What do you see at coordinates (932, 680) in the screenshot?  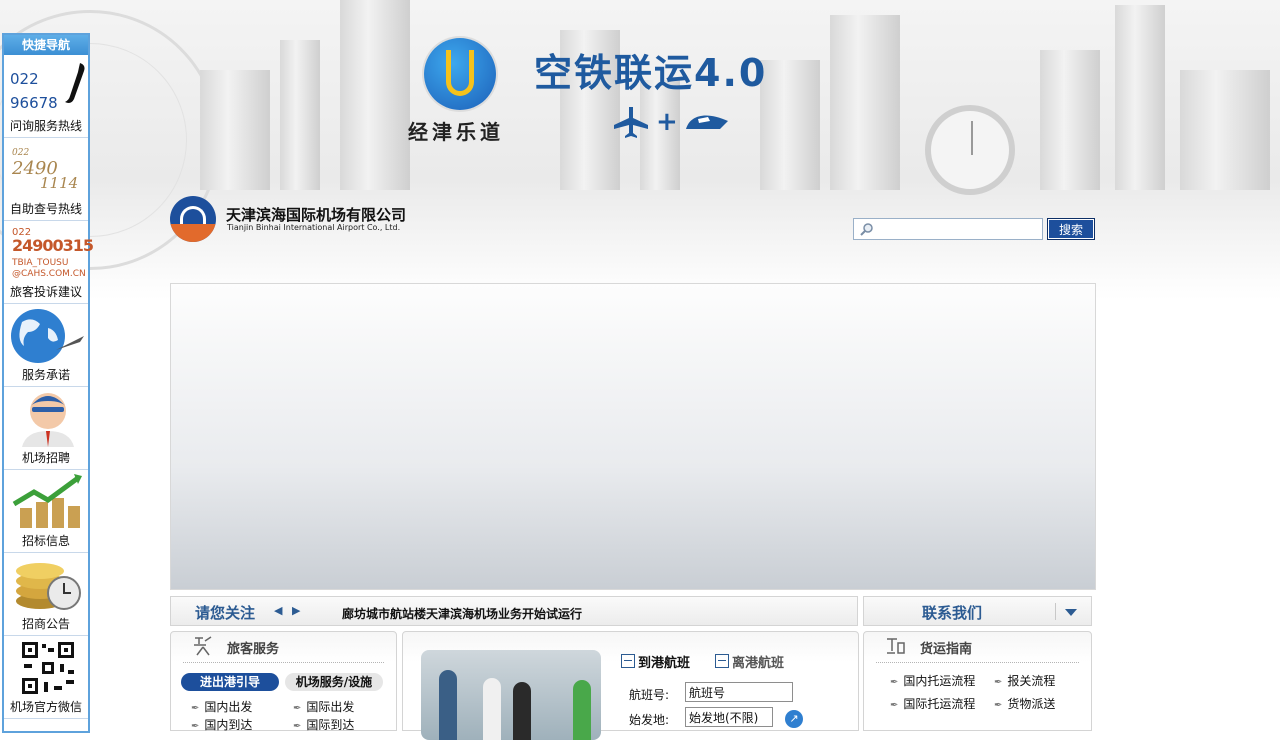 I see `link-domestic-shipping-process: 国内托运流程` at bounding box center [932, 680].